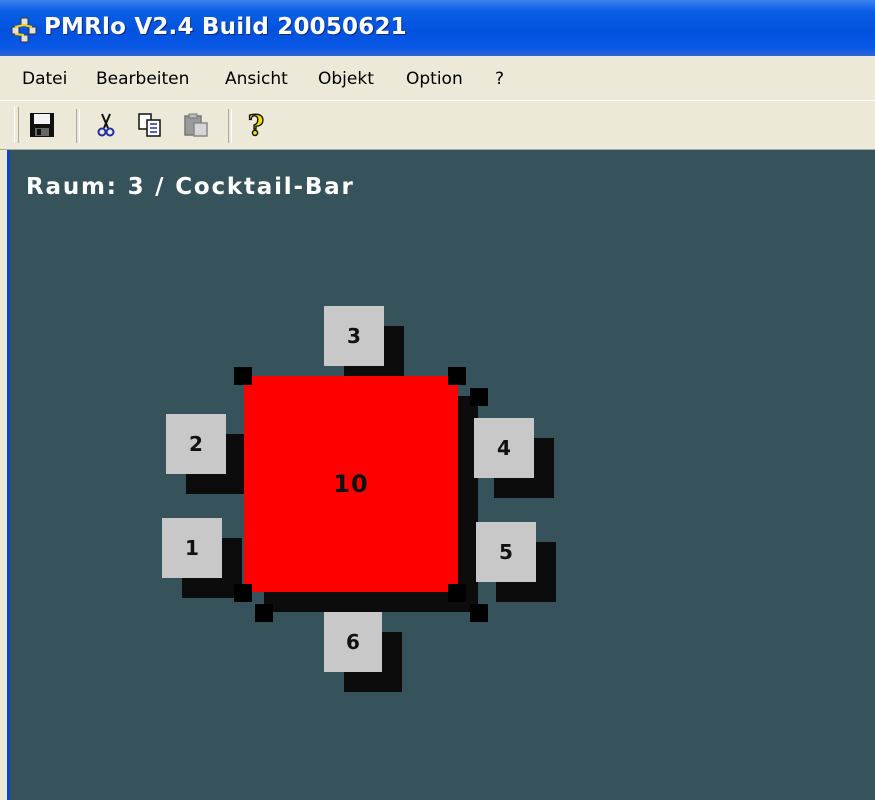  I want to click on seat-3: 3, so click(354, 336).